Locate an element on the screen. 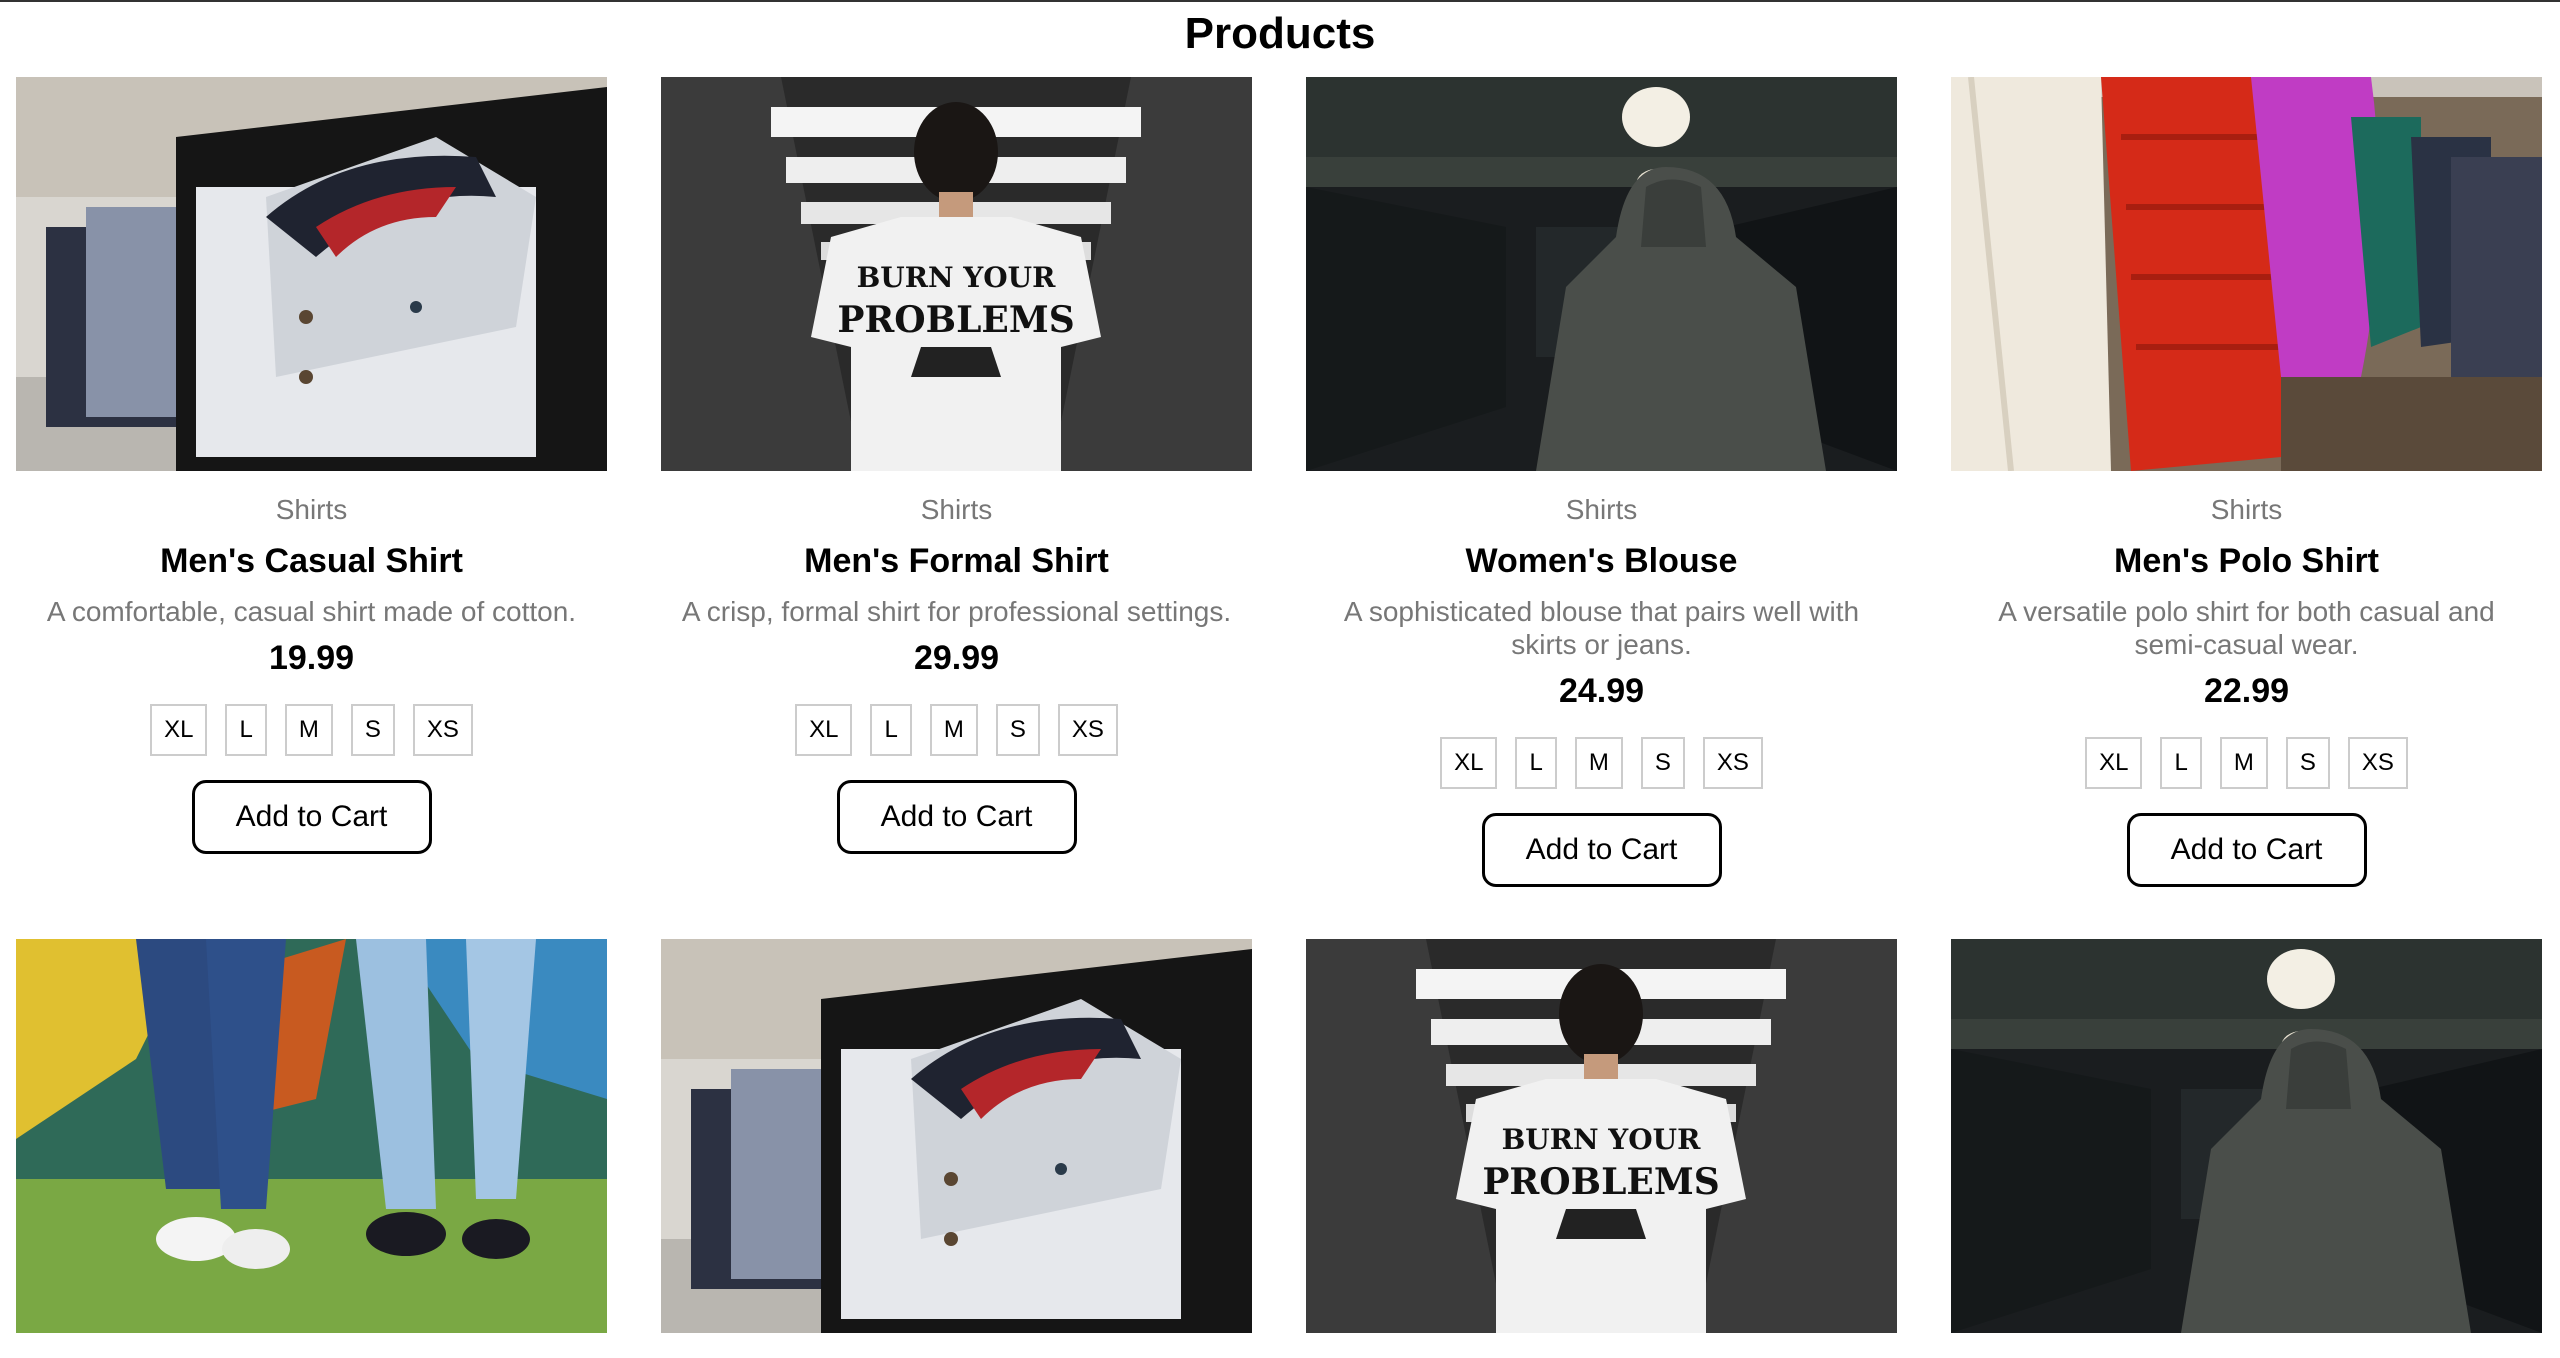  product-image-jackets is located at coordinates (2246, 274).